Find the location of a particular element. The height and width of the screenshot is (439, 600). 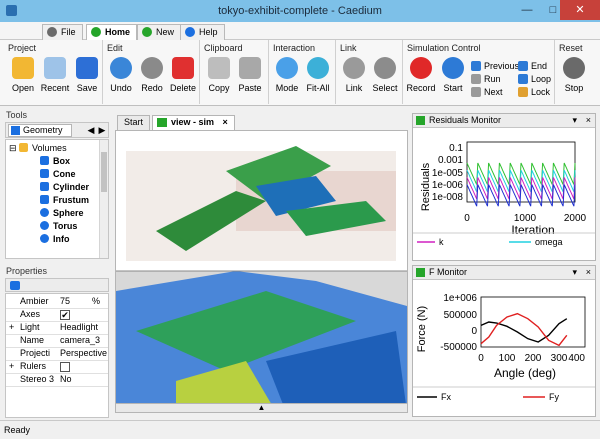

start-button: Start is located at coordinates (453, 75).